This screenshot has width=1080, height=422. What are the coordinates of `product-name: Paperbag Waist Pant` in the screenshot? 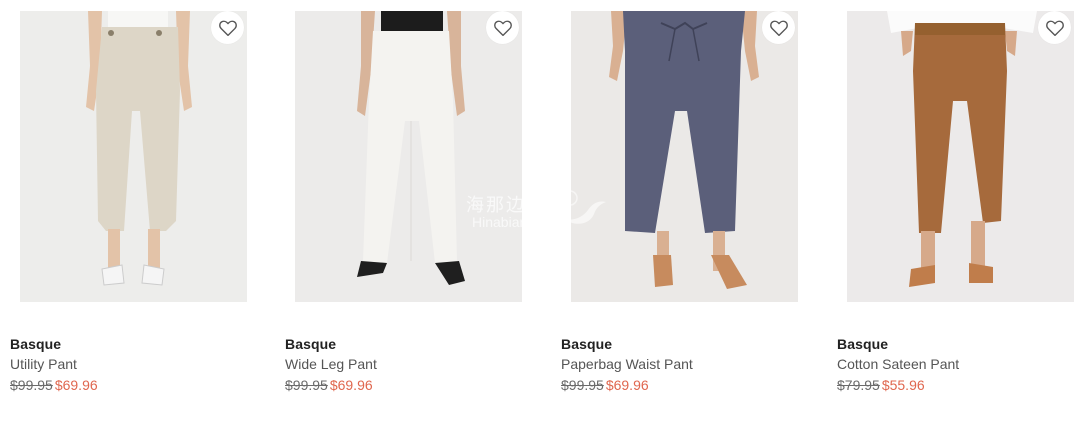 It's located at (680, 364).